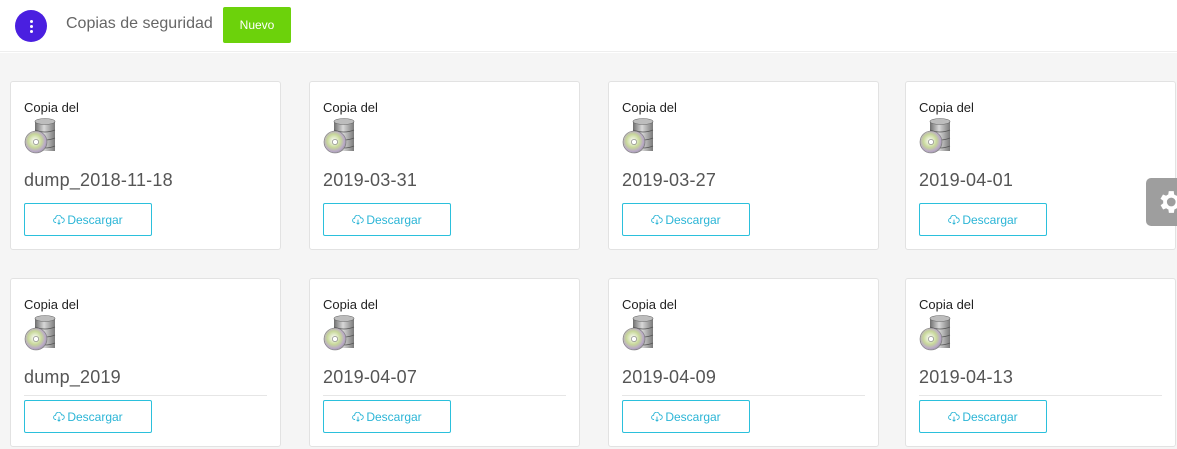 Image resolution: width=1177 pixels, height=449 pixels. Describe the element at coordinates (588, 26) in the screenshot. I see `top-bar: Copias de seguridad Nuevo` at that location.